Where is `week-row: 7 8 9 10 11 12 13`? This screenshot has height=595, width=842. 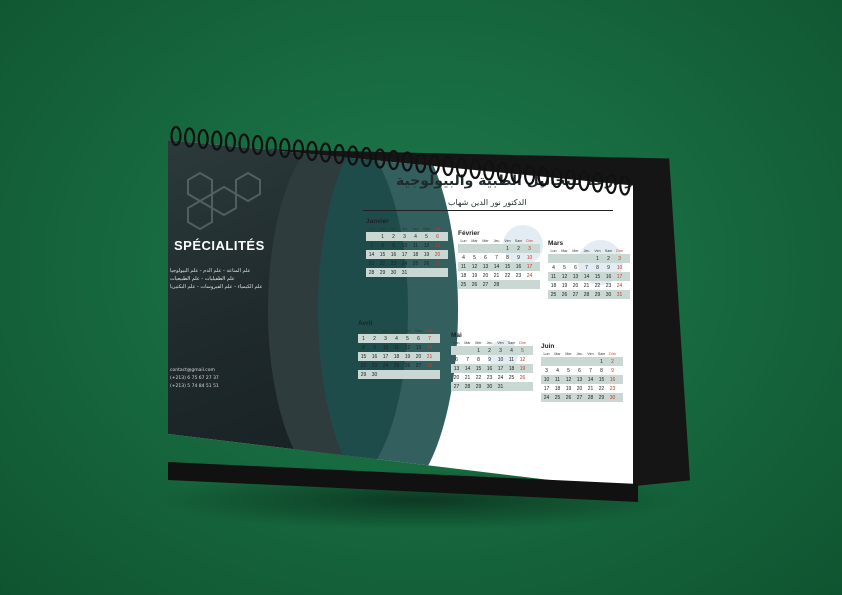 week-row: 7 8 9 10 11 12 13 is located at coordinates (407, 245).